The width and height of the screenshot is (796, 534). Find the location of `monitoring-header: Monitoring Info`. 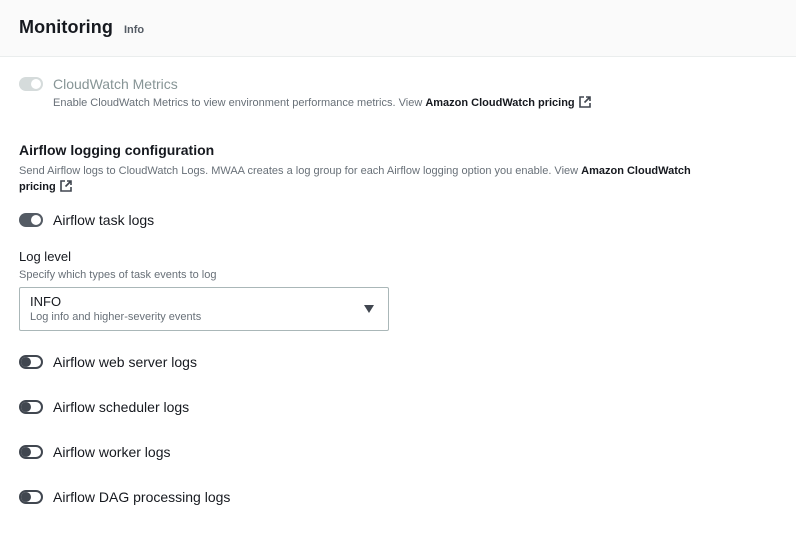

monitoring-header: Monitoring Info is located at coordinates (398, 28).